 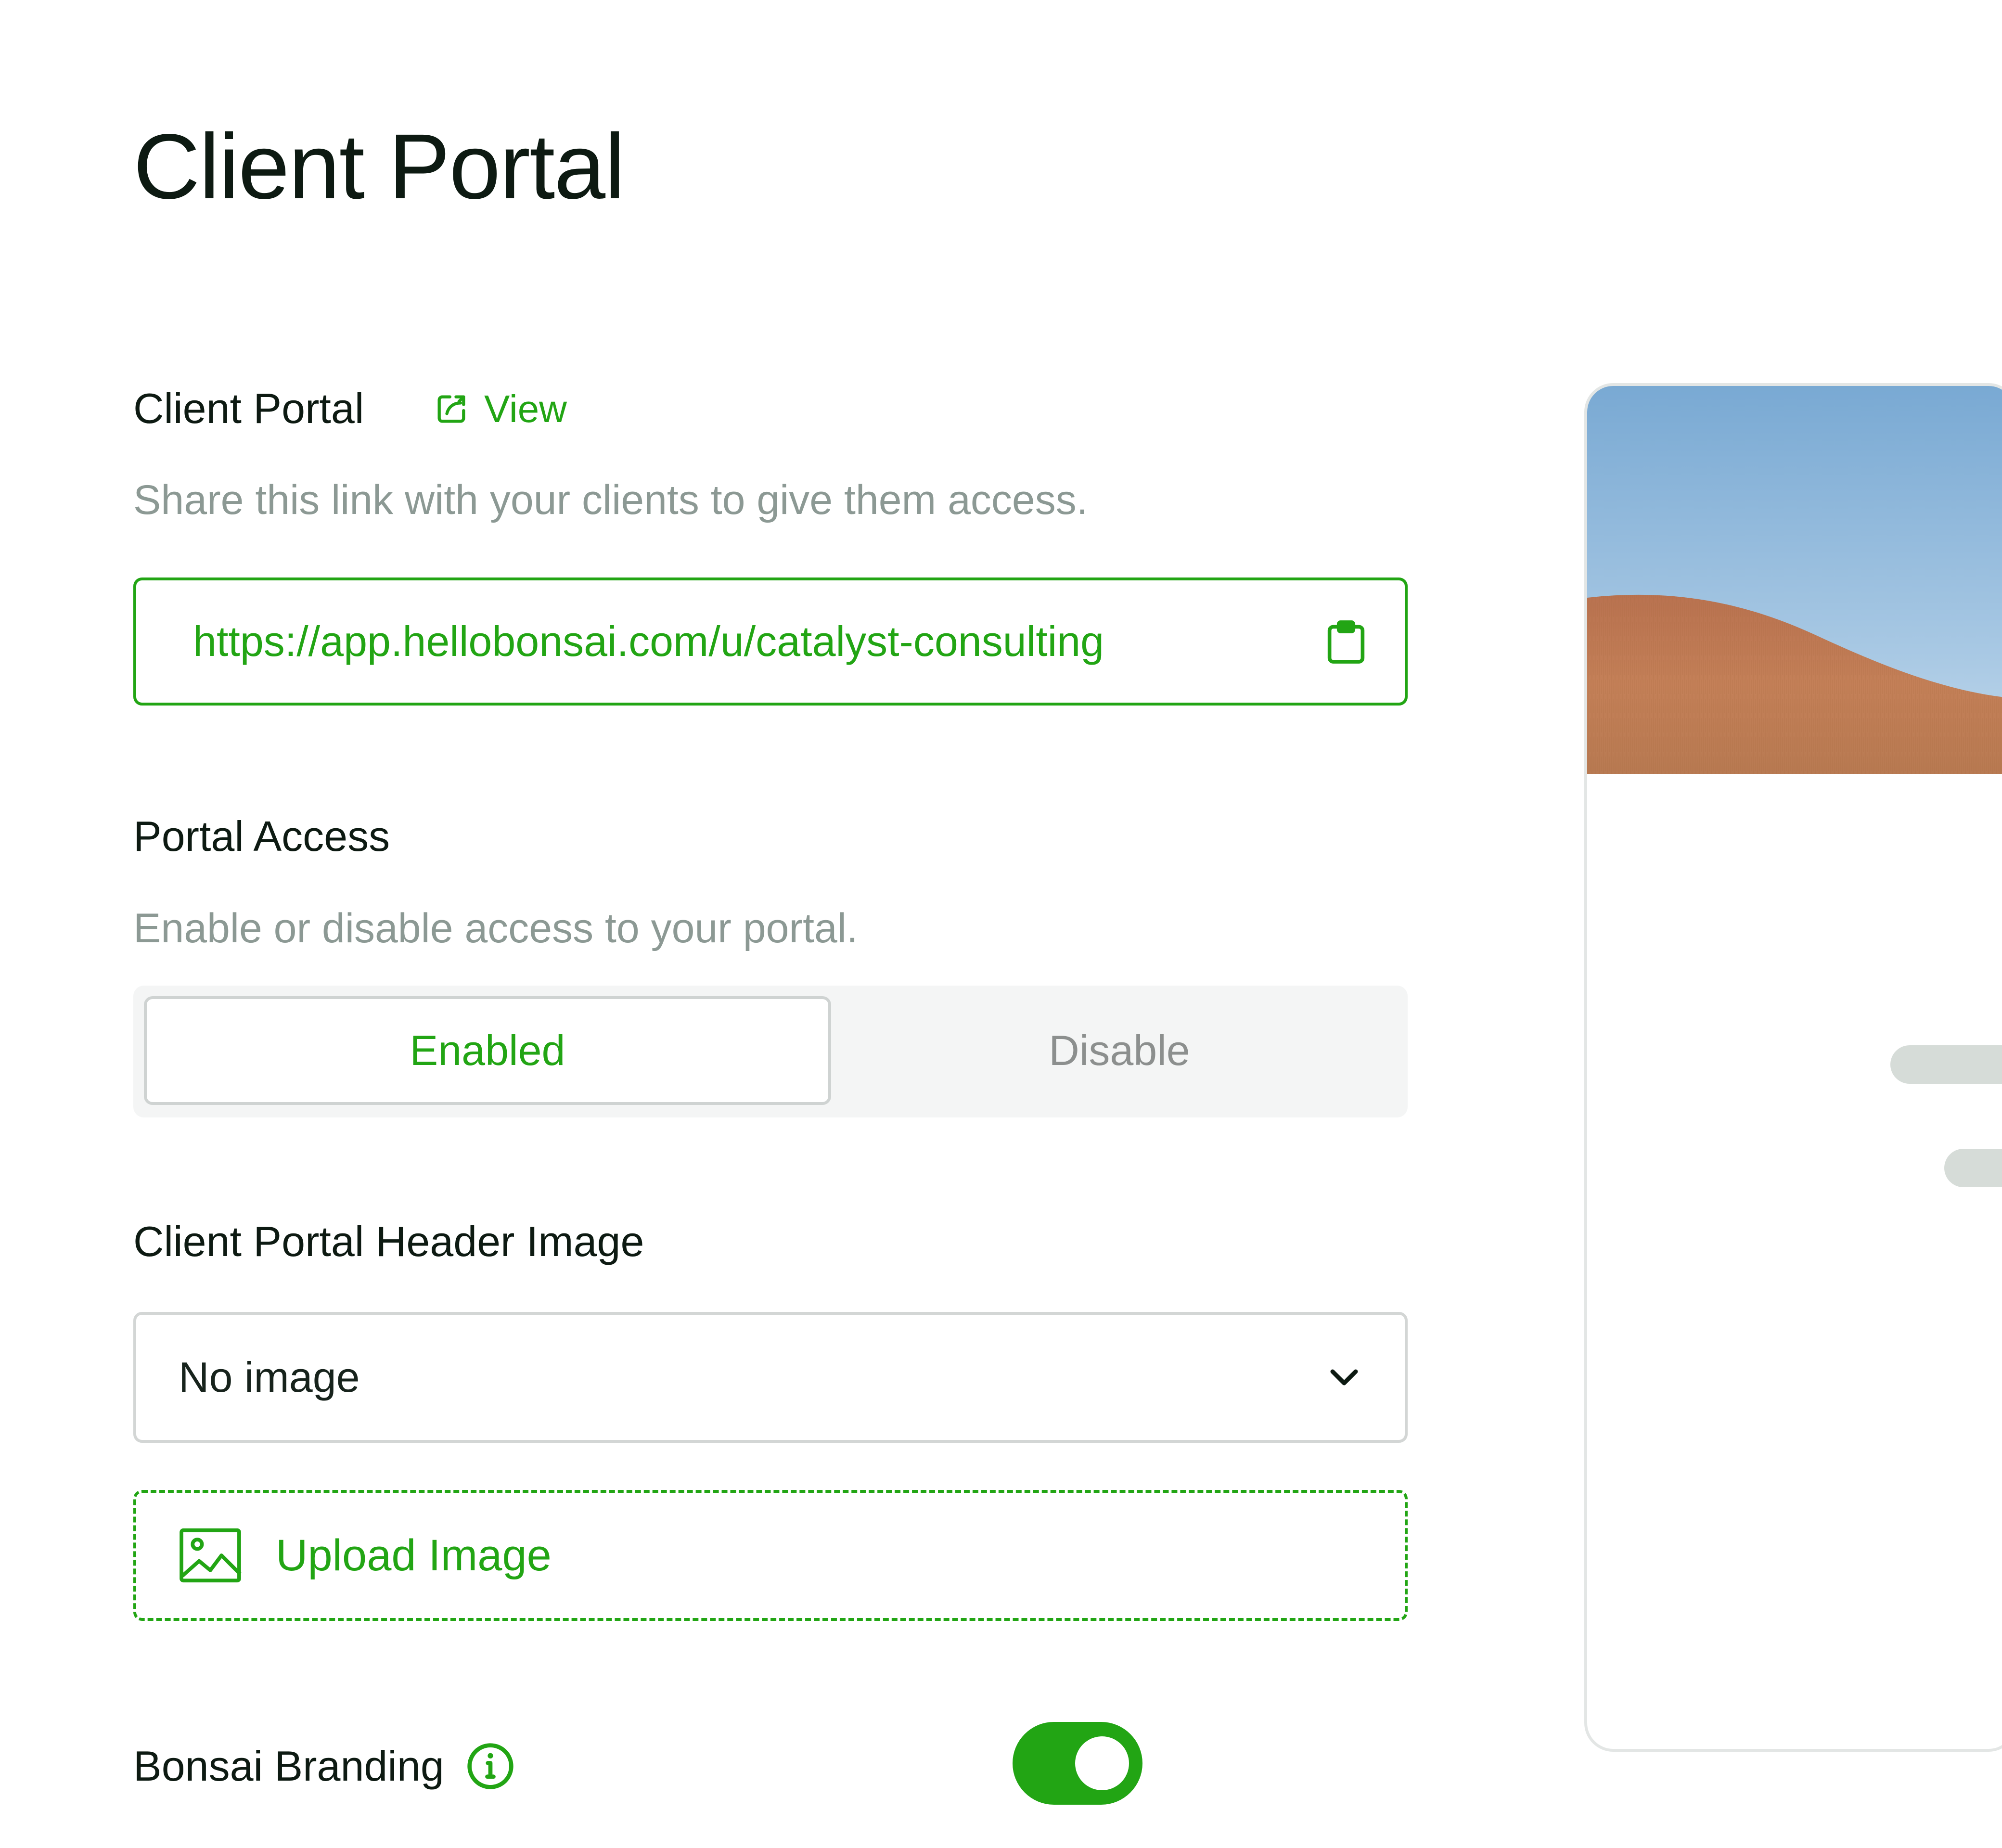 I want to click on toggle-knob, so click(x=1102, y=1763).